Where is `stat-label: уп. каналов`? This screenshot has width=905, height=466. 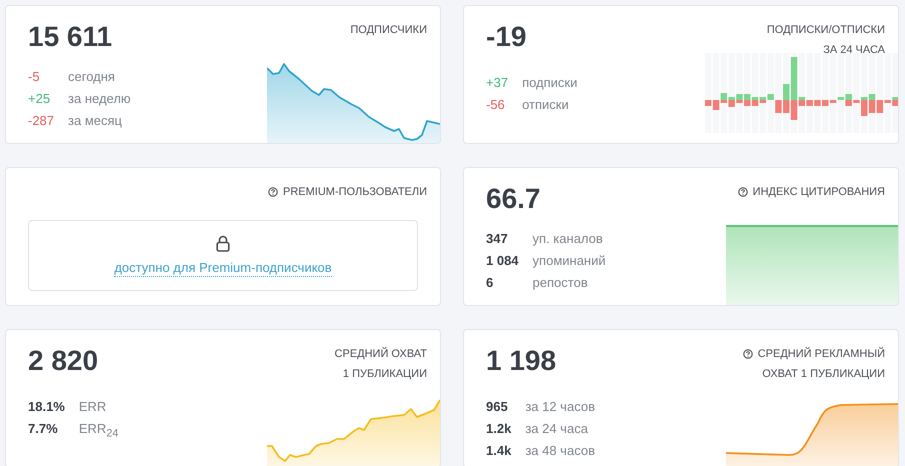
stat-label: уп. каналов is located at coordinates (568, 239).